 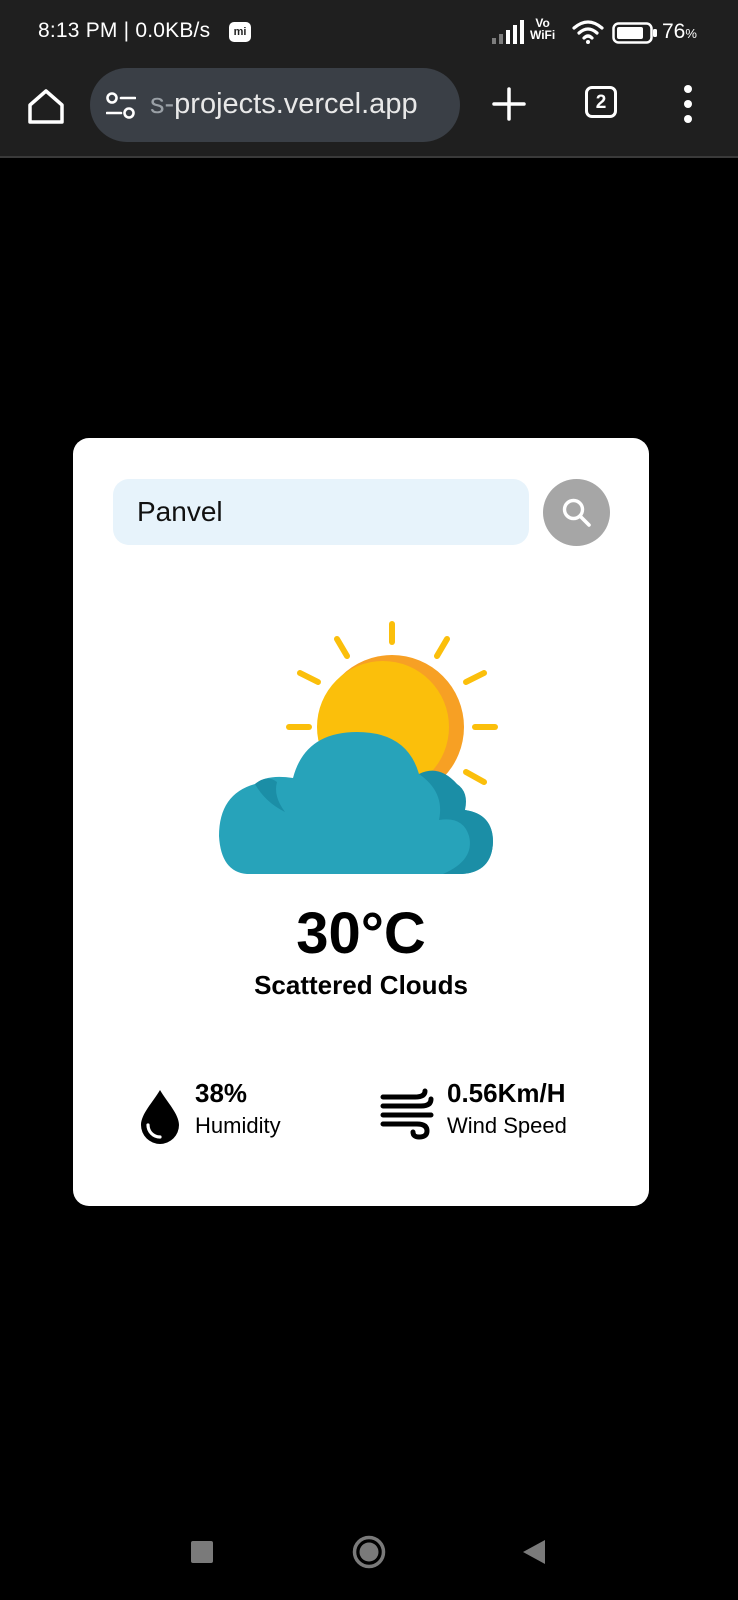 I want to click on url-domain: projects.vercel.app, so click(x=296, y=104).